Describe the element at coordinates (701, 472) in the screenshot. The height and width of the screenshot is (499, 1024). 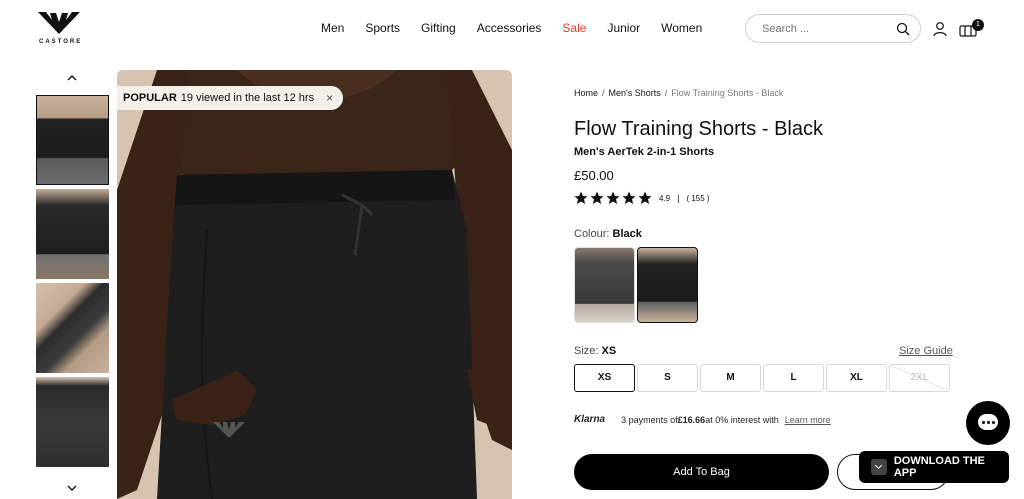
I see `add-to-bag-button: Add To Bag` at that location.